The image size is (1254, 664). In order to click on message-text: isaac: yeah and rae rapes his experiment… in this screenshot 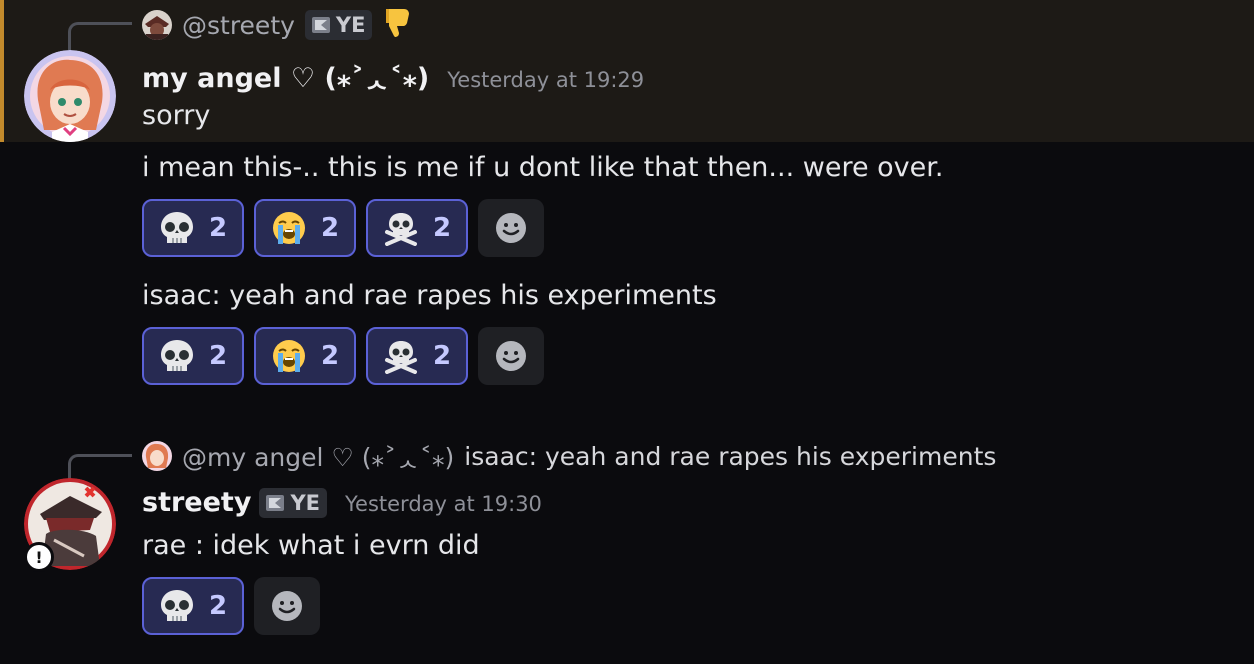, I will do `click(429, 295)`.